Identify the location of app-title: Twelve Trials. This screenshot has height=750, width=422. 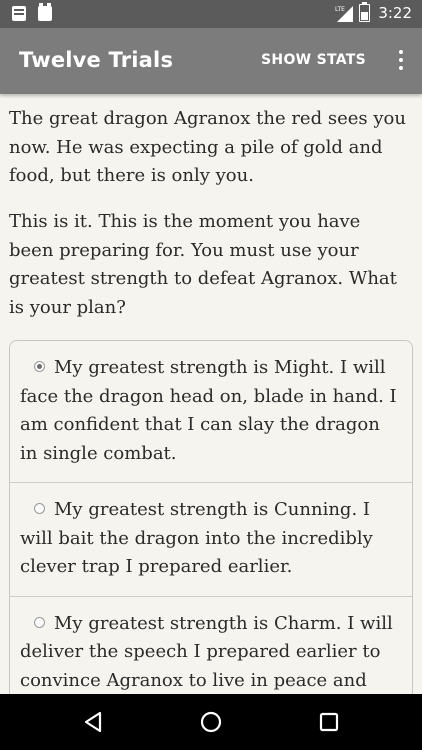
(96, 60).